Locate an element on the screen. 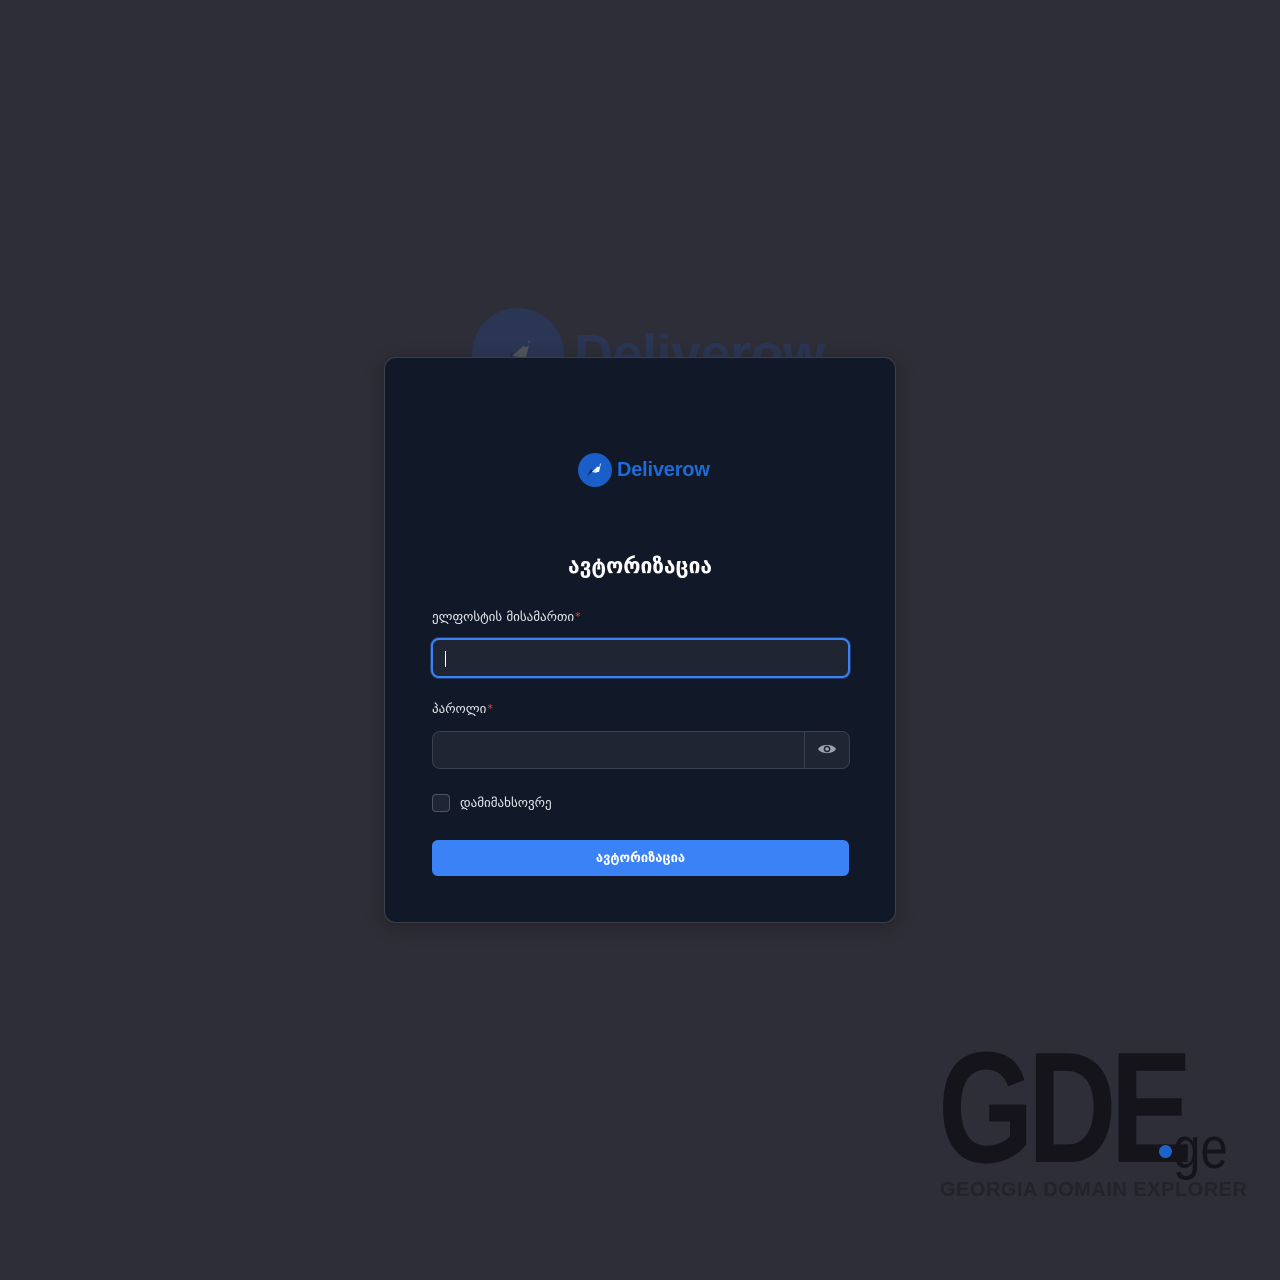  brand-logo: Deliverow is located at coordinates (644, 470).